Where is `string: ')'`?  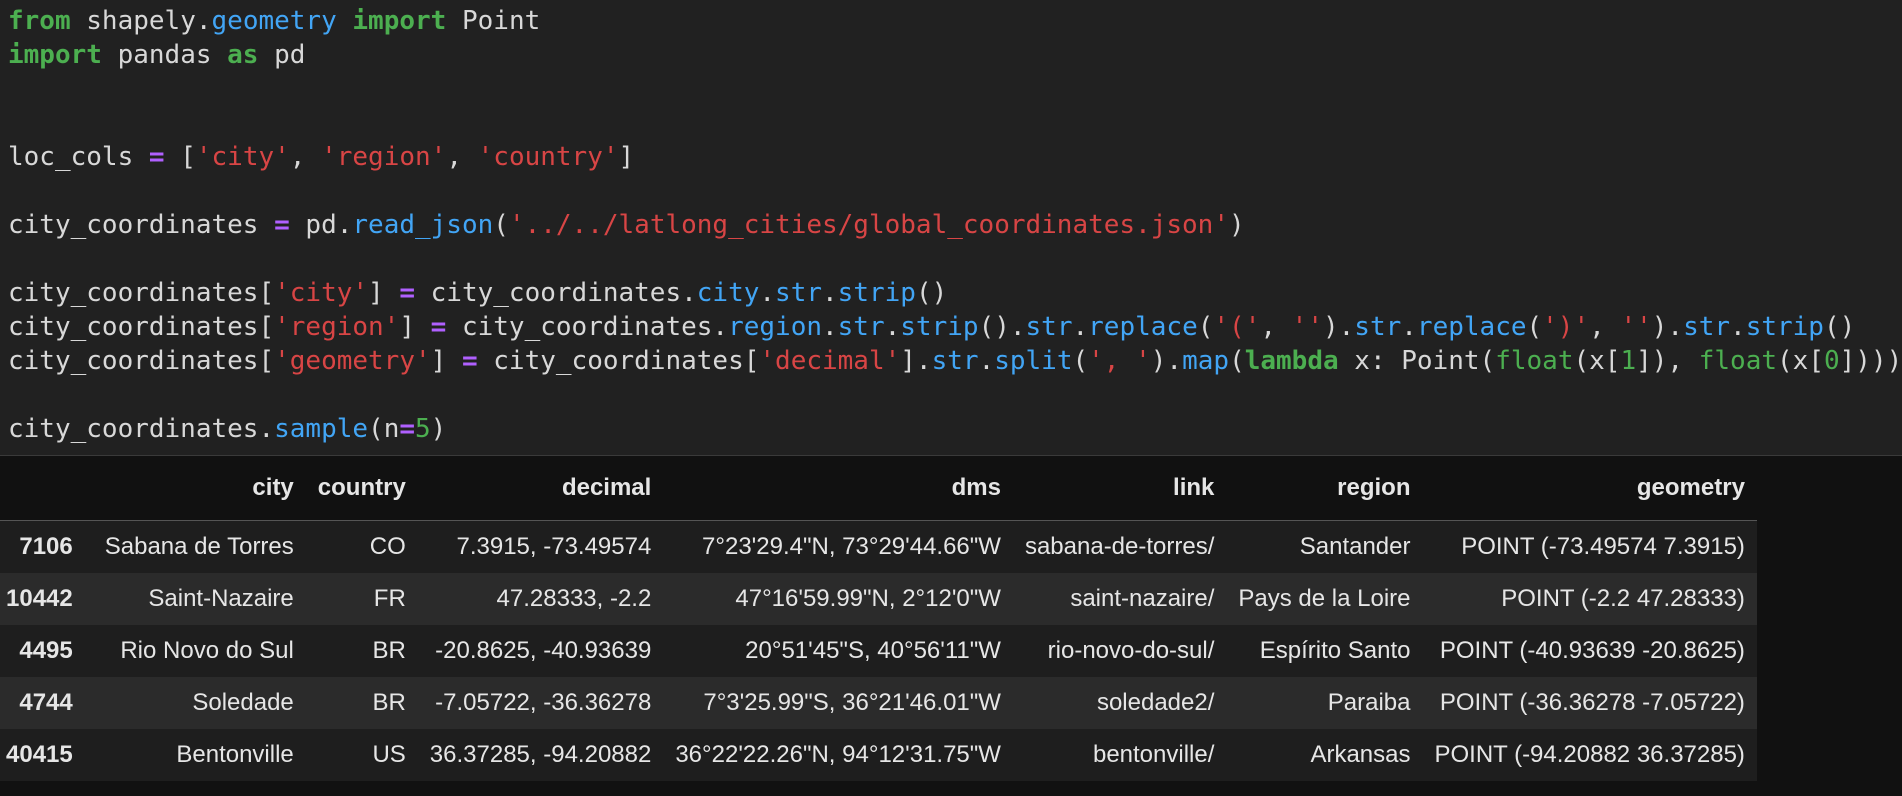 string: ')' is located at coordinates (1566, 327).